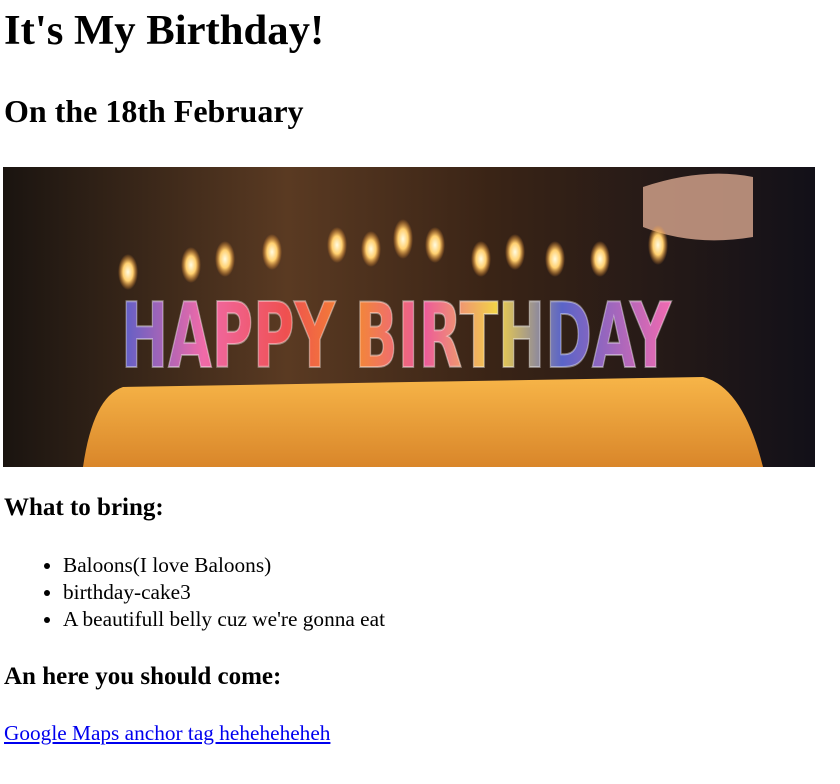 The width and height of the screenshot is (840, 784). Describe the element at coordinates (143, 676) in the screenshot. I see `where-to-come-heading: An here you should come:` at that location.